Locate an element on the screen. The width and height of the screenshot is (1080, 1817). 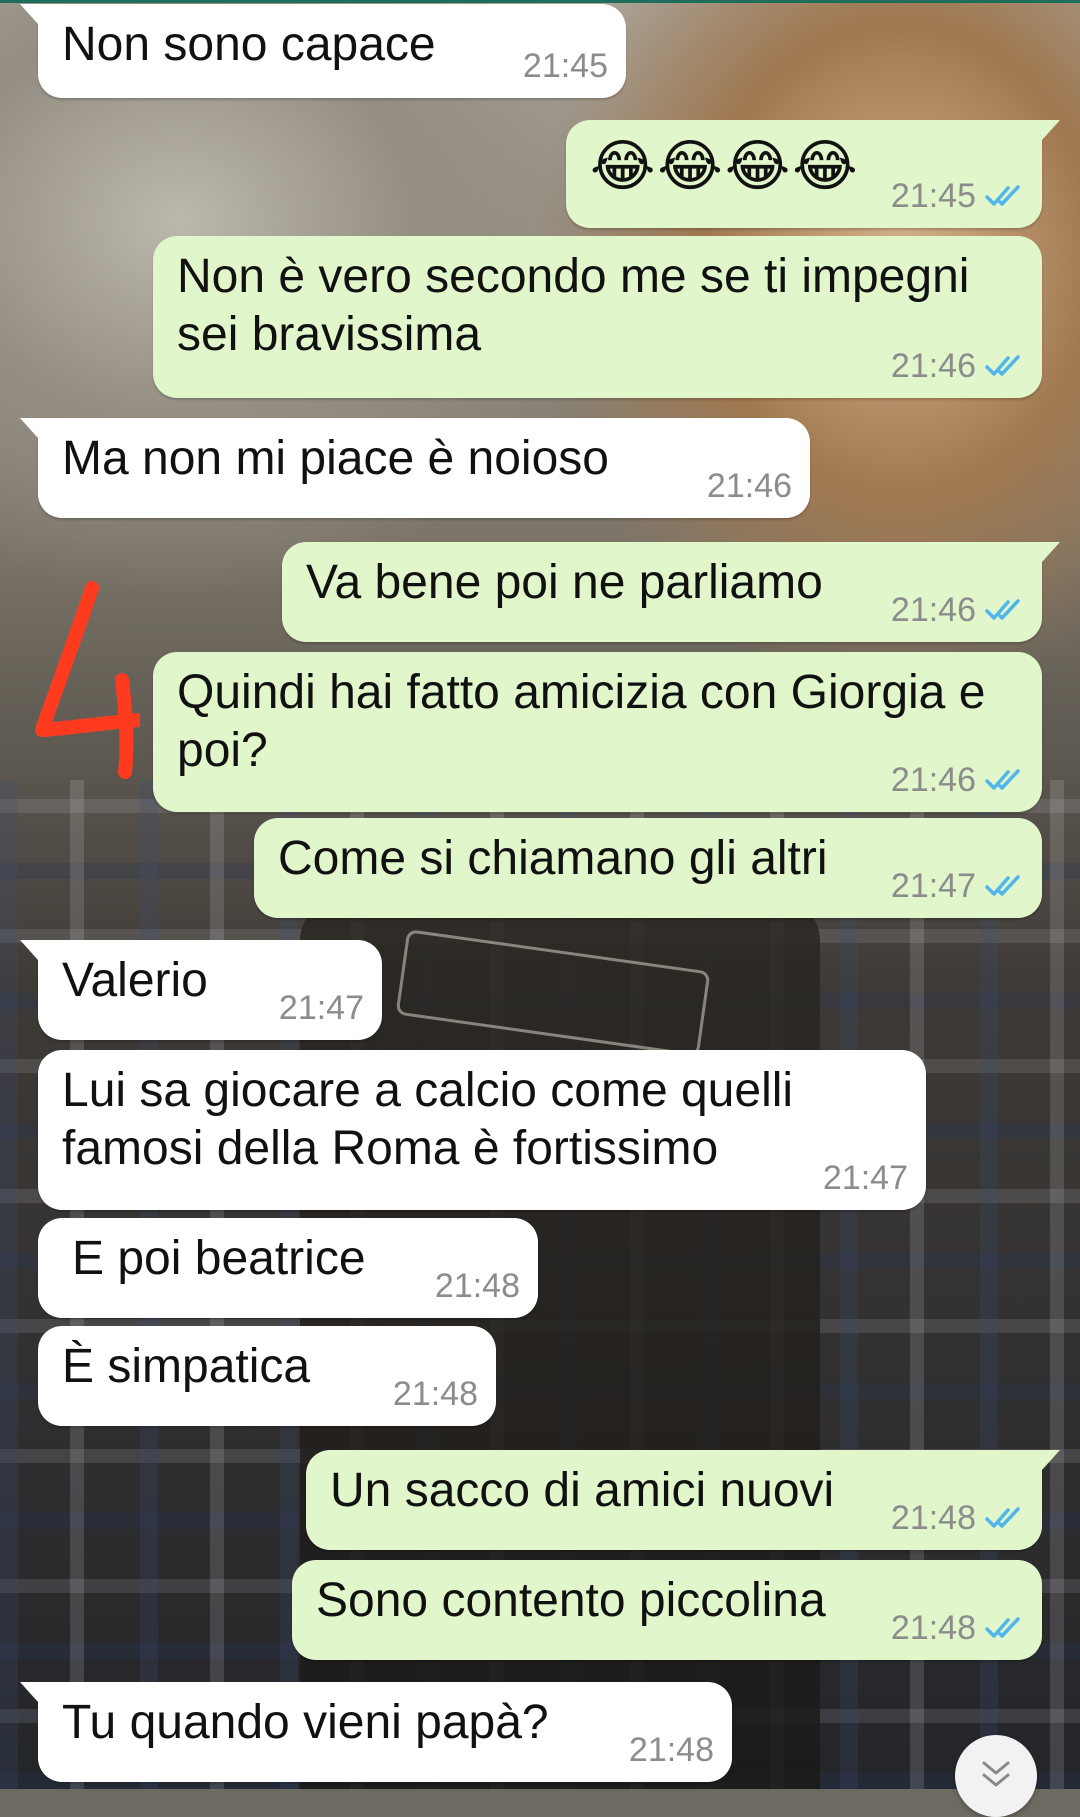
incoming-message: Tu quando vieni papà? 21:48 is located at coordinates (376, 1732).